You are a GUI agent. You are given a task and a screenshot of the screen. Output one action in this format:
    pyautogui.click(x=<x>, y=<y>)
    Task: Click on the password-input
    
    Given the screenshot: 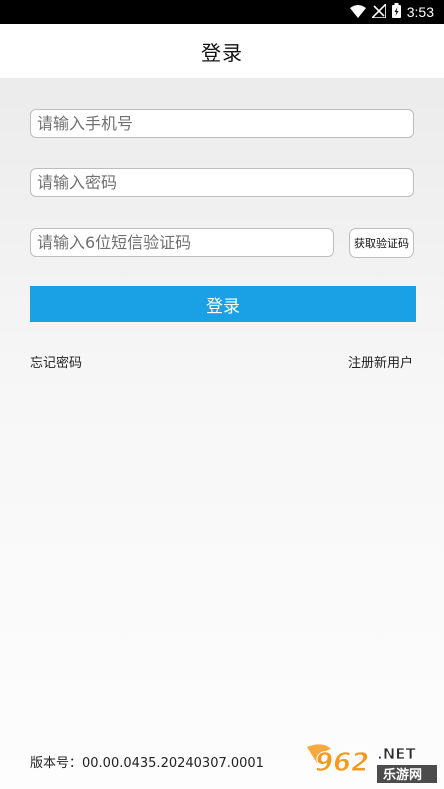 What is the action you would take?
    pyautogui.click(x=222, y=182)
    